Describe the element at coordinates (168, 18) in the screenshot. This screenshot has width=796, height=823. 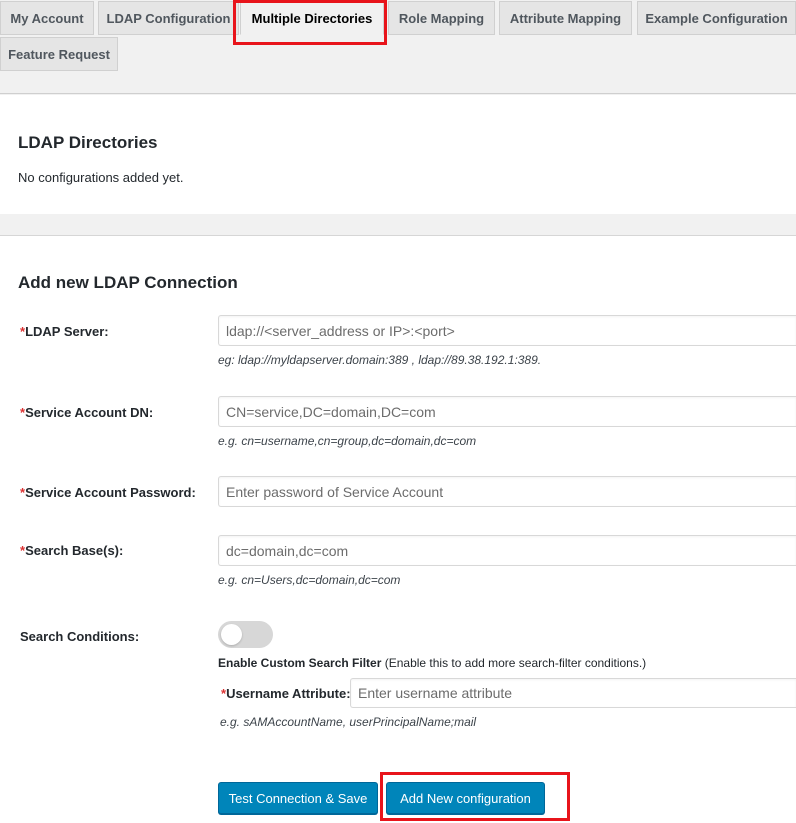
I see `tab-ldap-configuration: LDAP Configuration` at that location.